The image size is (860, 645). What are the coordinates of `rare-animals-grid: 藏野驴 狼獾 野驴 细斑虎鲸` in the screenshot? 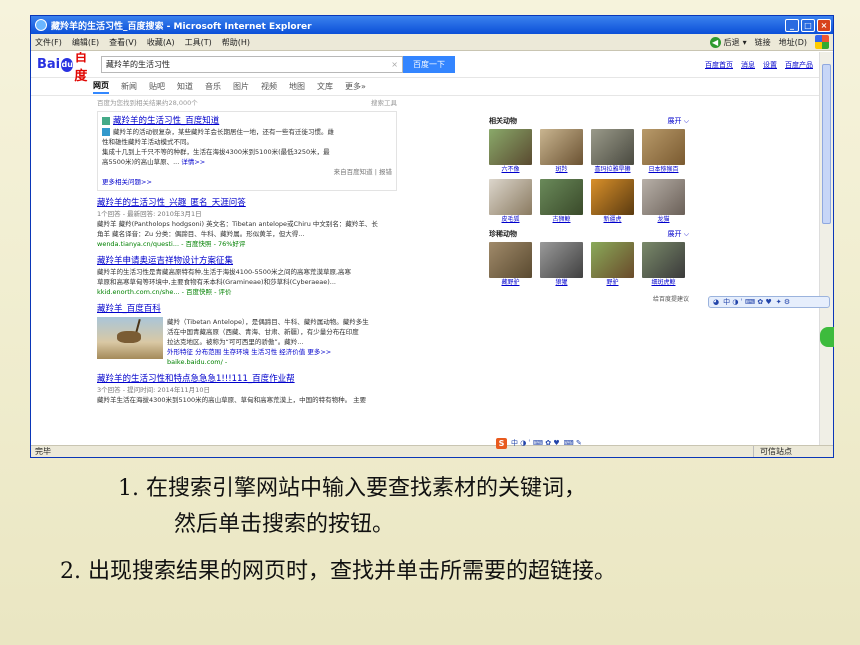 It's located at (589, 267).